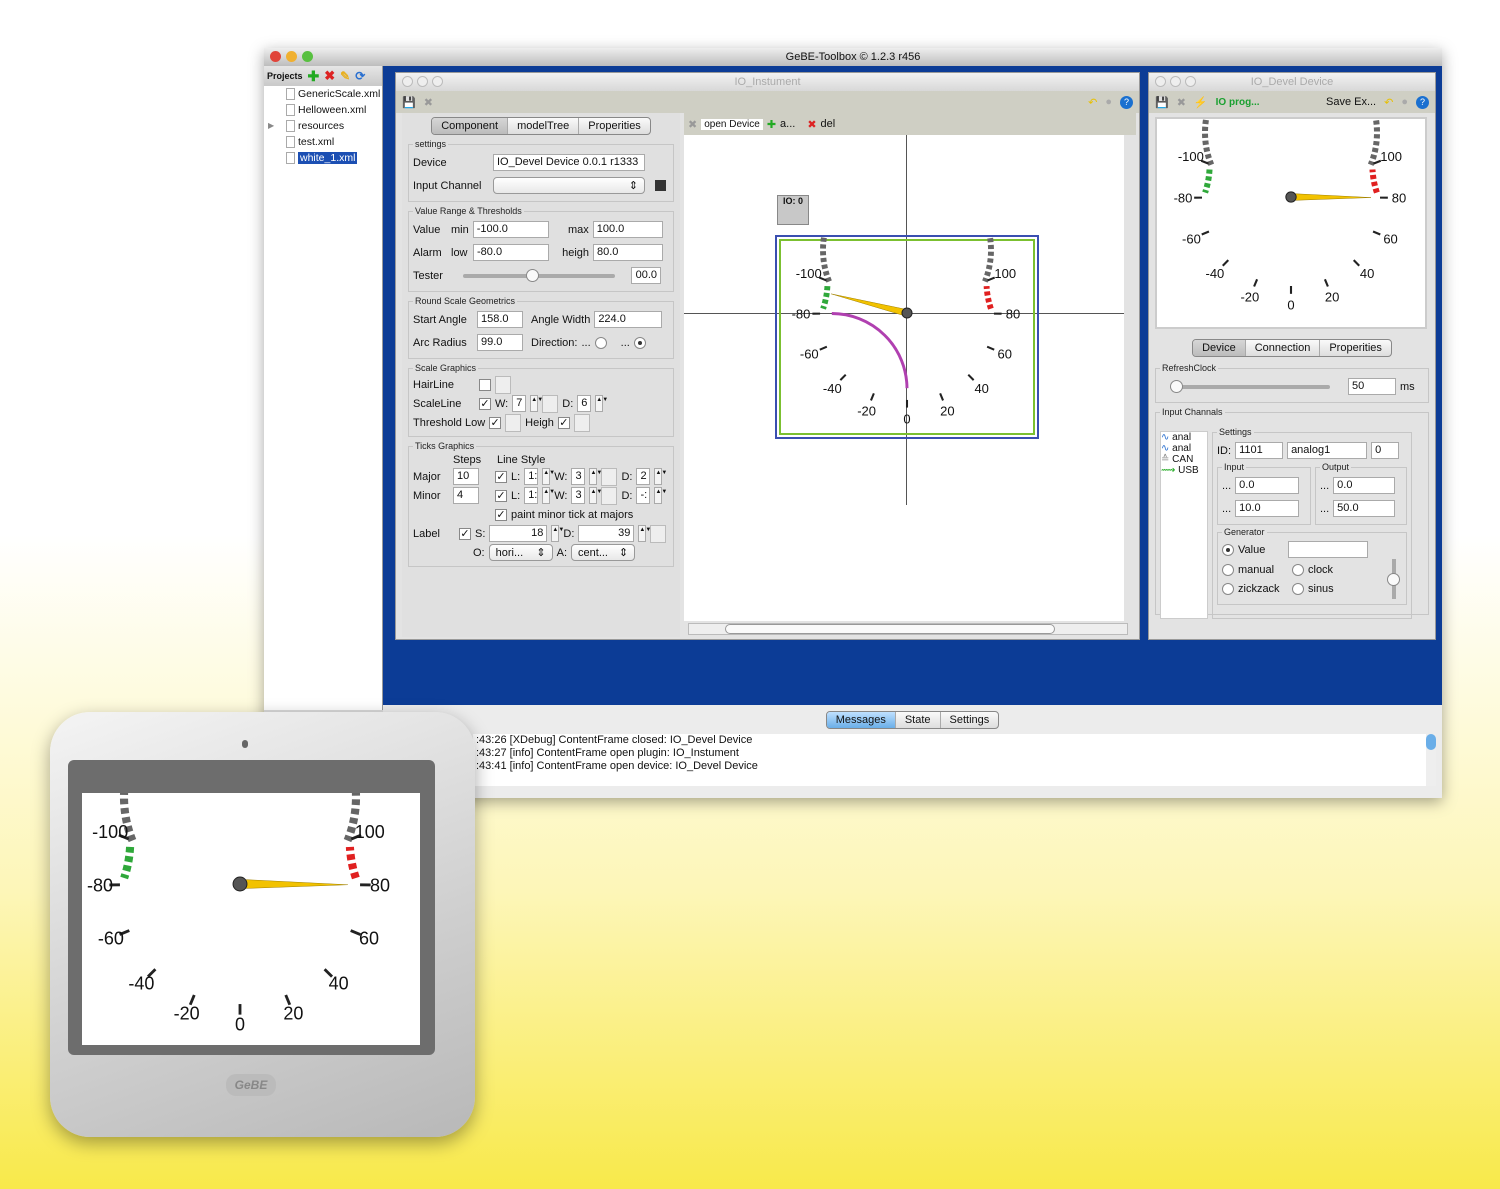 The height and width of the screenshot is (1189, 1500). I want to click on alarm-high-input: 80.0, so click(628, 252).